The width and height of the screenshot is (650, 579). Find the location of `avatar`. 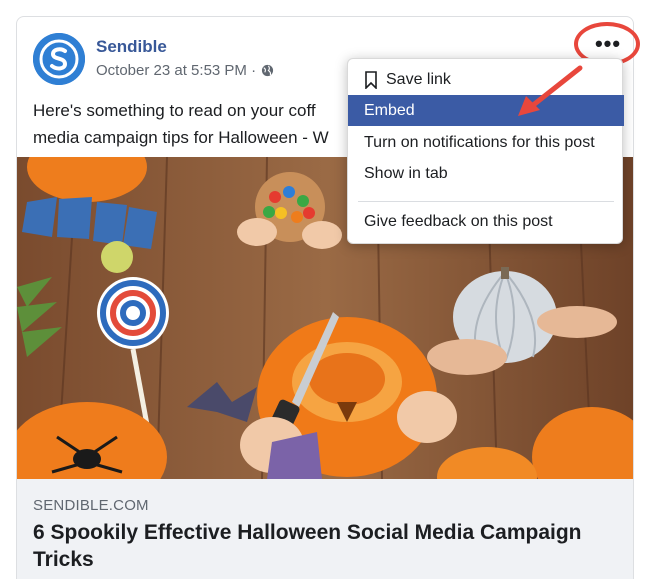

avatar is located at coordinates (59, 59).